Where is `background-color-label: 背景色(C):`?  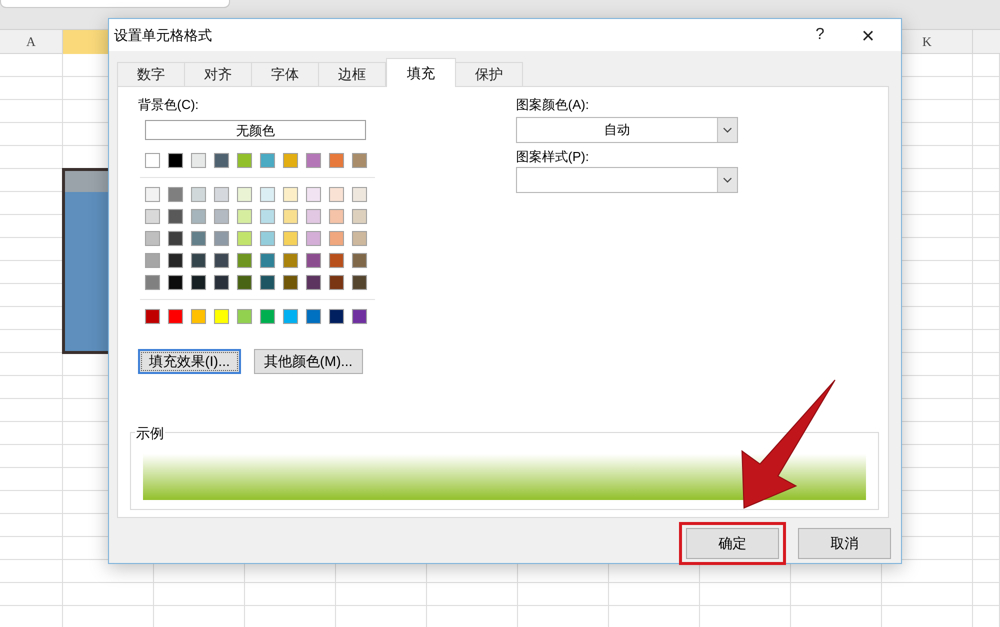
background-color-label: 背景色(C): is located at coordinates (169, 105).